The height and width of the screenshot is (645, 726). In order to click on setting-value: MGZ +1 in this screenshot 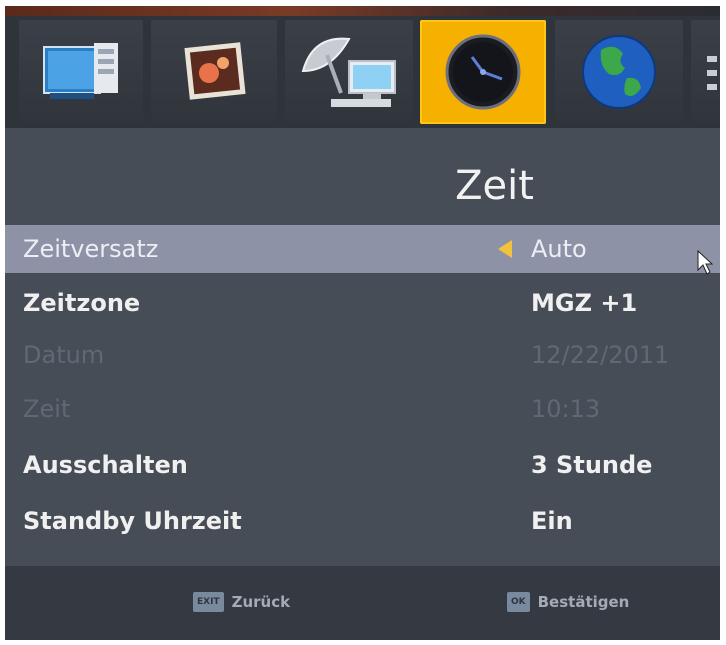, I will do `click(584, 303)`.